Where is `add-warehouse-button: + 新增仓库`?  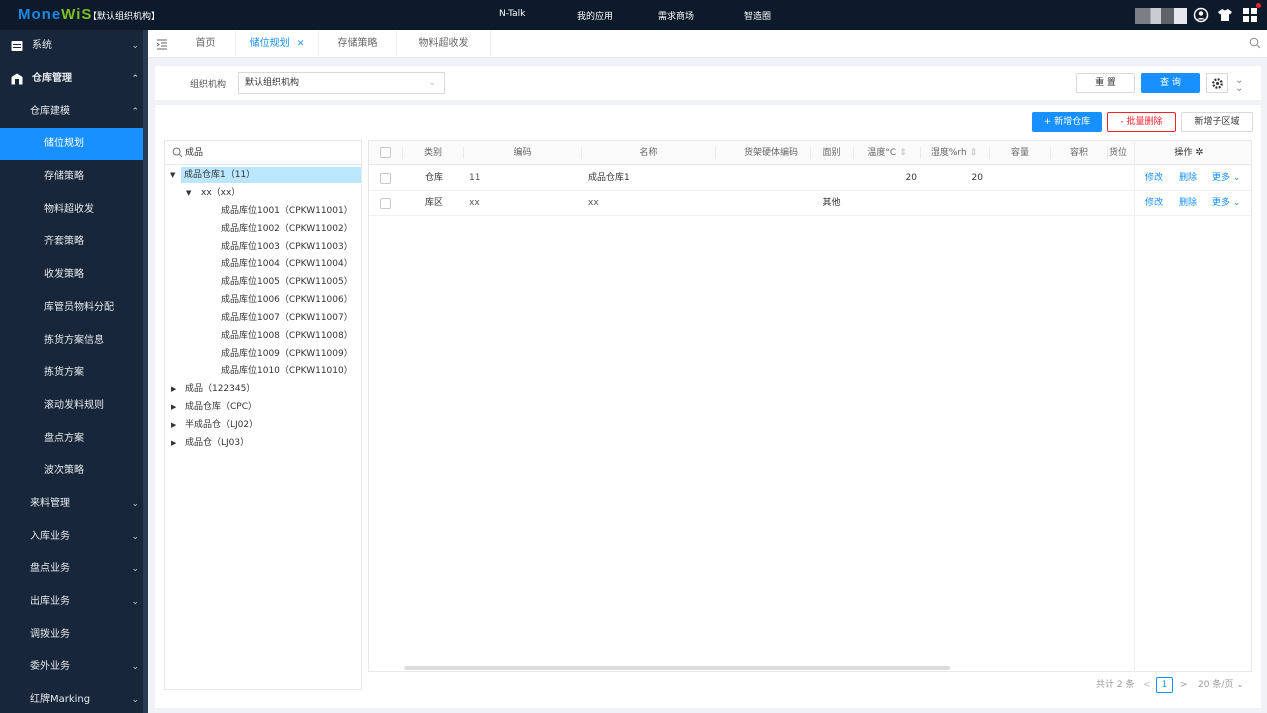
add-warehouse-button: + 新增仓库 is located at coordinates (1067, 122).